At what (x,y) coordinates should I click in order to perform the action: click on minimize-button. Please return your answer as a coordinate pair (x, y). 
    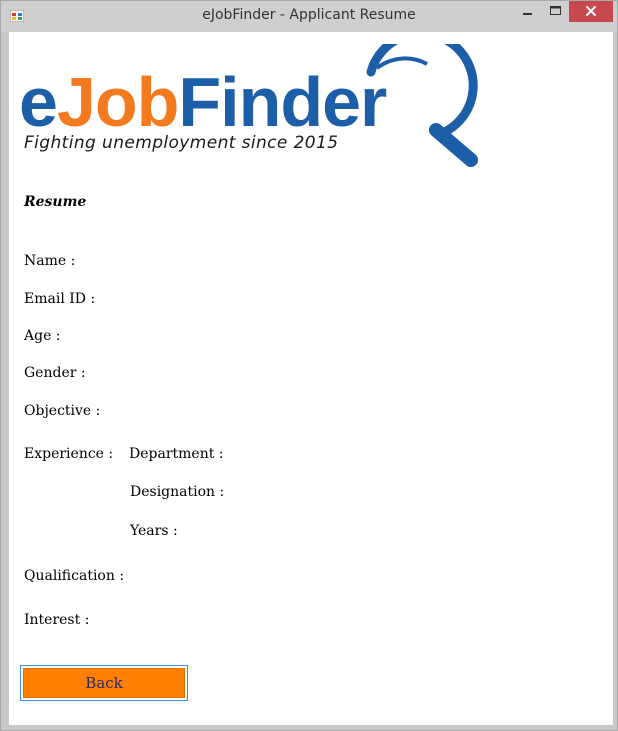
    Looking at the image, I should click on (527, 11).